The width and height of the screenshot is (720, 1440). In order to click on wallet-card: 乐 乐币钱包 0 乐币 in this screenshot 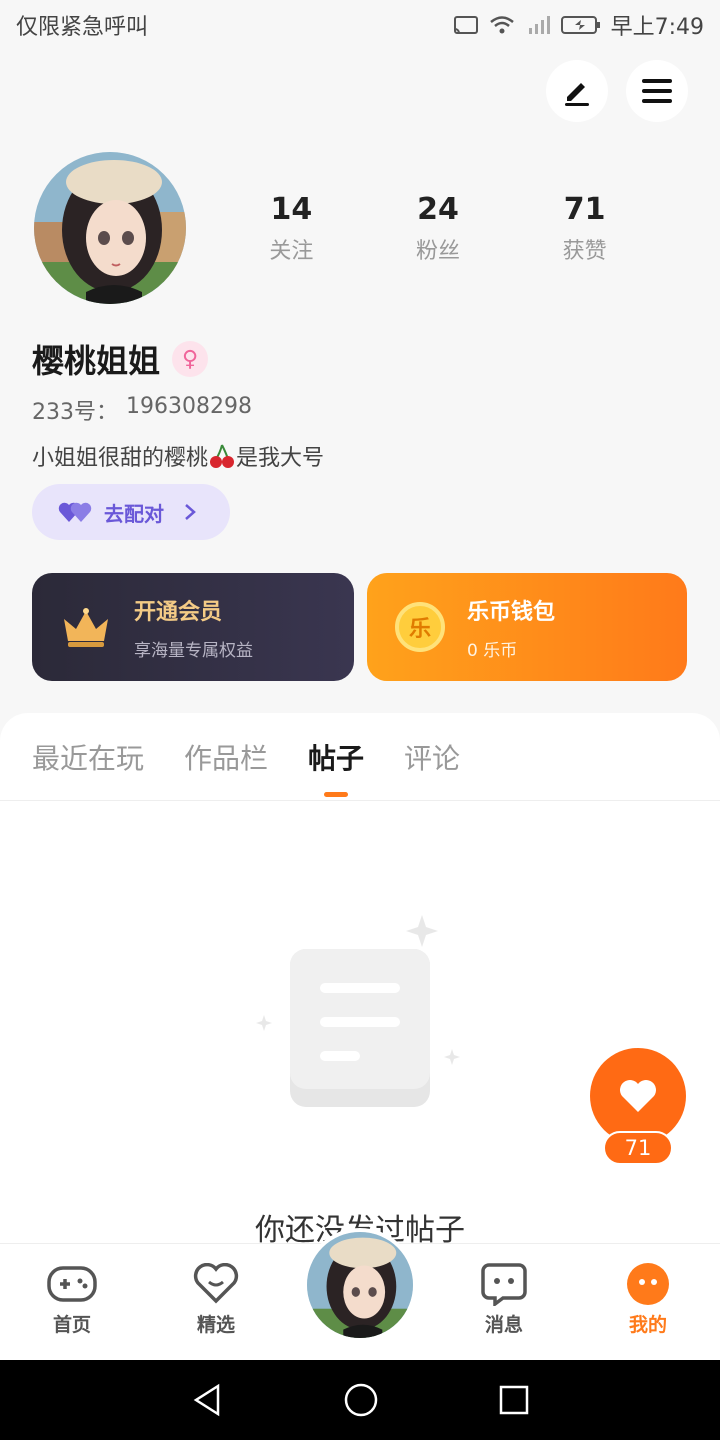, I will do `click(527, 627)`.